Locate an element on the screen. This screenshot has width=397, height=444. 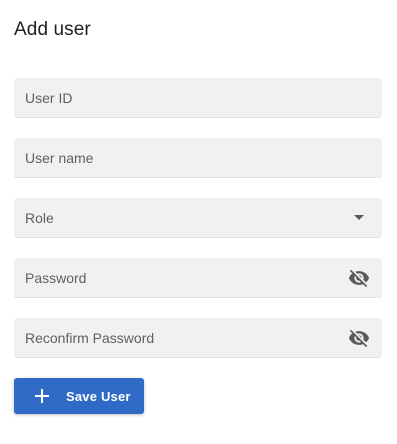
password-label: Password is located at coordinates (56, 278).